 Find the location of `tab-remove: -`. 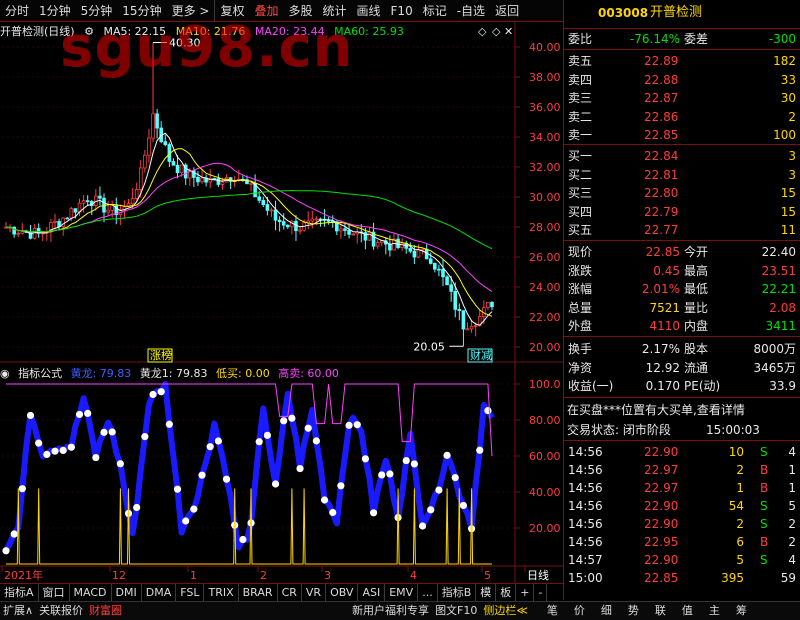

tab-remove: - is located at coordinates (541, 592).